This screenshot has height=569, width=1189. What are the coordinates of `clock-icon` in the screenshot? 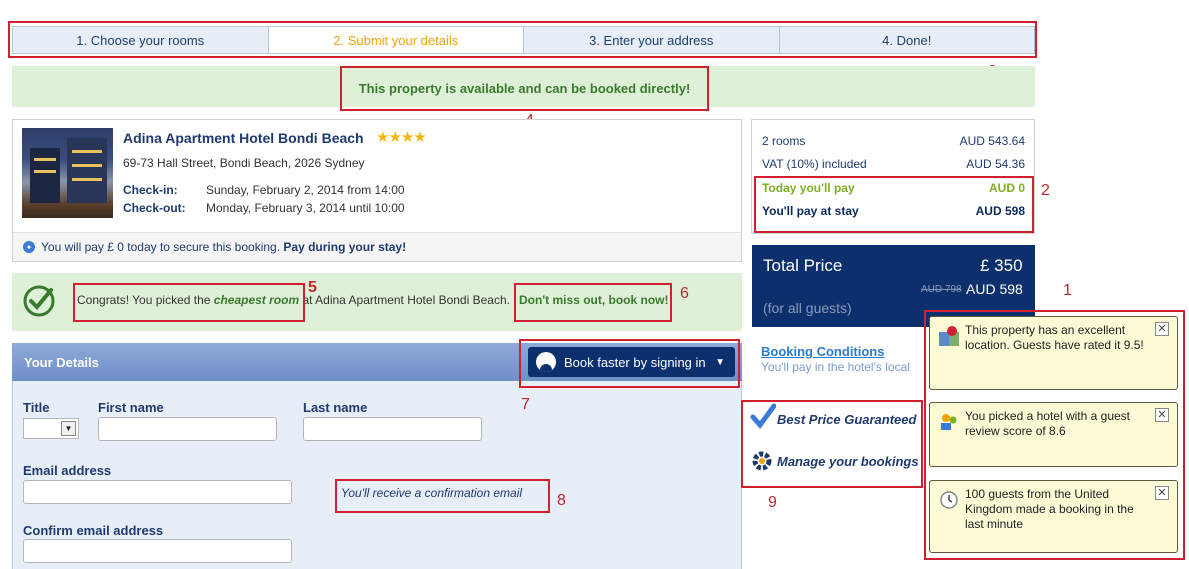 It's located at (949, 500).